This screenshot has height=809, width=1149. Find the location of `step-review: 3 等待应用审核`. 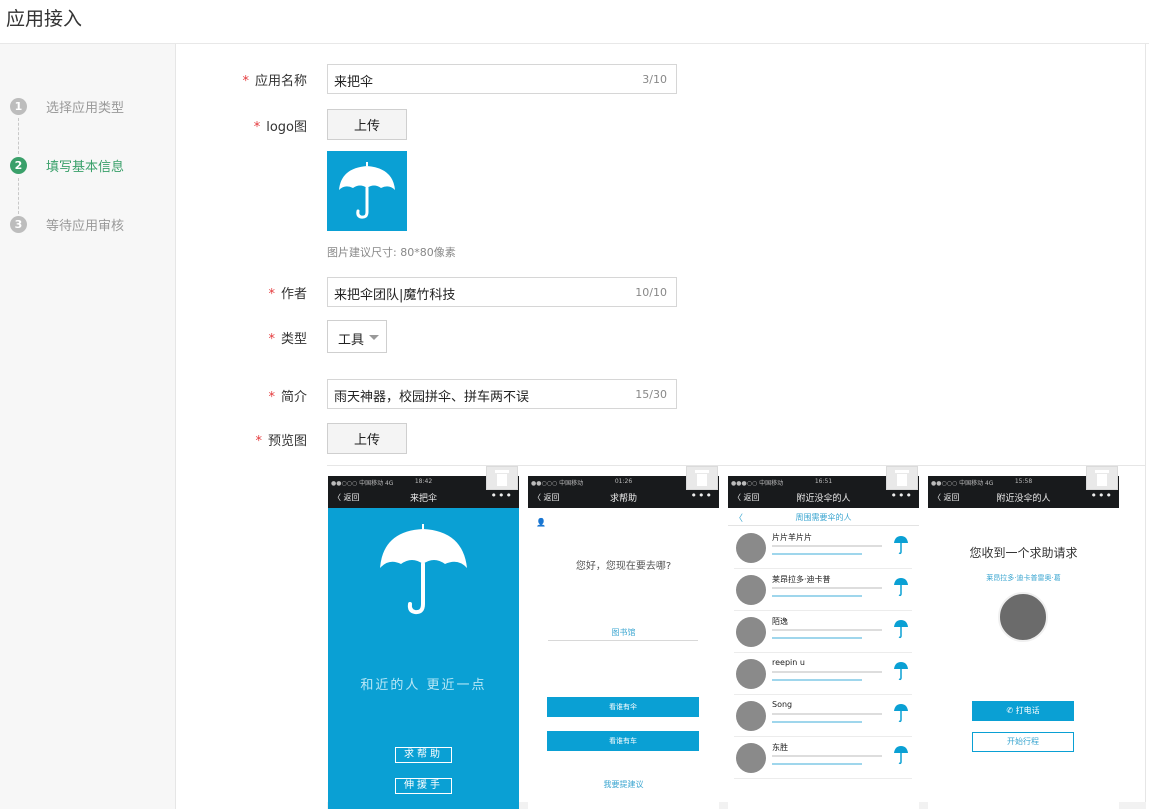

step-review: 3 等待应用审核 is located at coordinates (67, 224).